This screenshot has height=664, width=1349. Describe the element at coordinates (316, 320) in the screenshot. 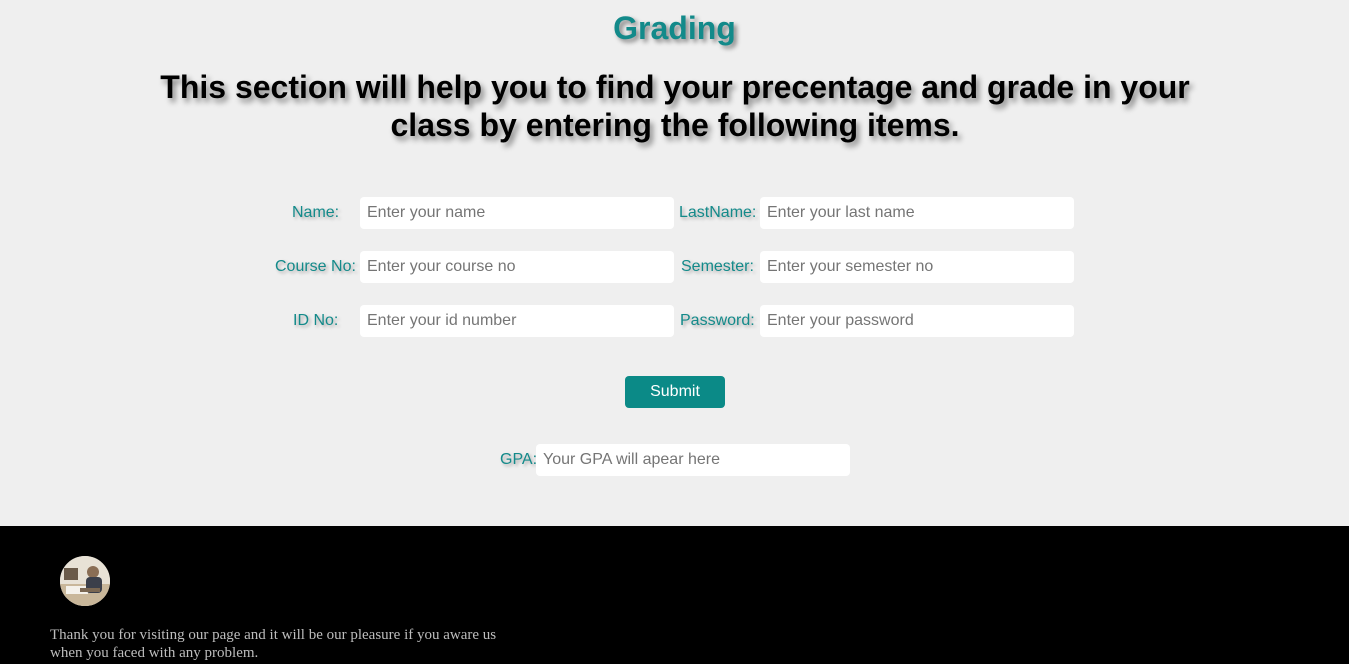

I see `id-no-label: ID No:` at that location.